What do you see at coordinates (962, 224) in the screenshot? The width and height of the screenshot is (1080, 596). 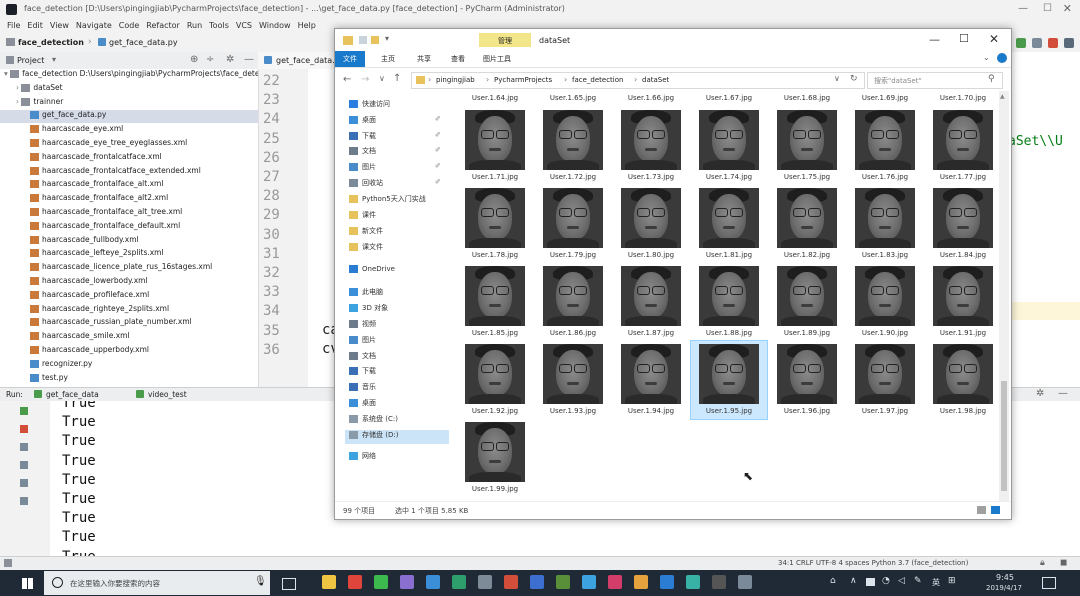 I see `file-item: User.1.84.jpg` at bounding box center [962, 224].